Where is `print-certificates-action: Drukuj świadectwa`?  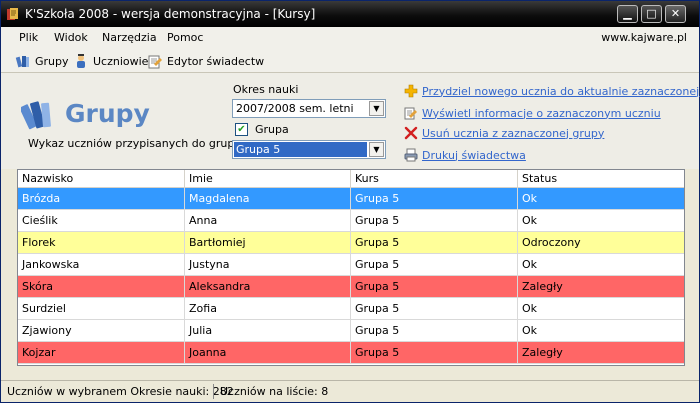
print-certificates-action: Drukuj świadectwa is located at coordinates (465, 155).